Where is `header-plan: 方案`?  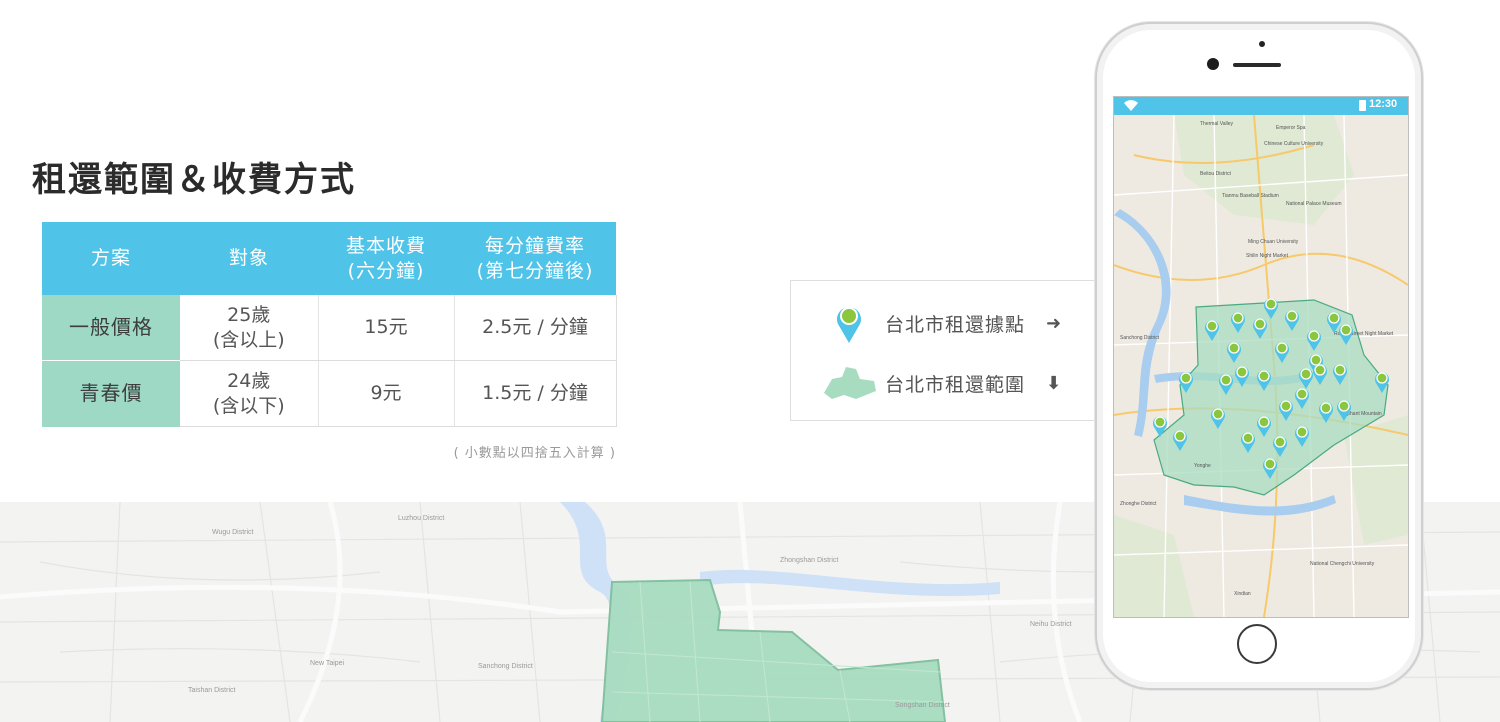
header-plan: 方案 is located at coordinates (111, 258).